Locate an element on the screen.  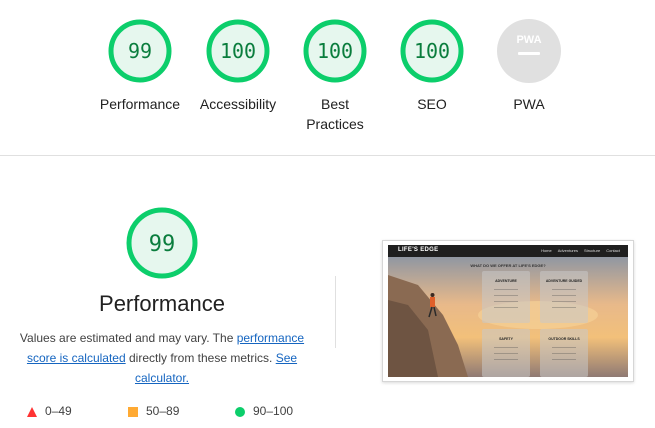
score-ring-best-practices: 100 is located at coordinates (335, 51).